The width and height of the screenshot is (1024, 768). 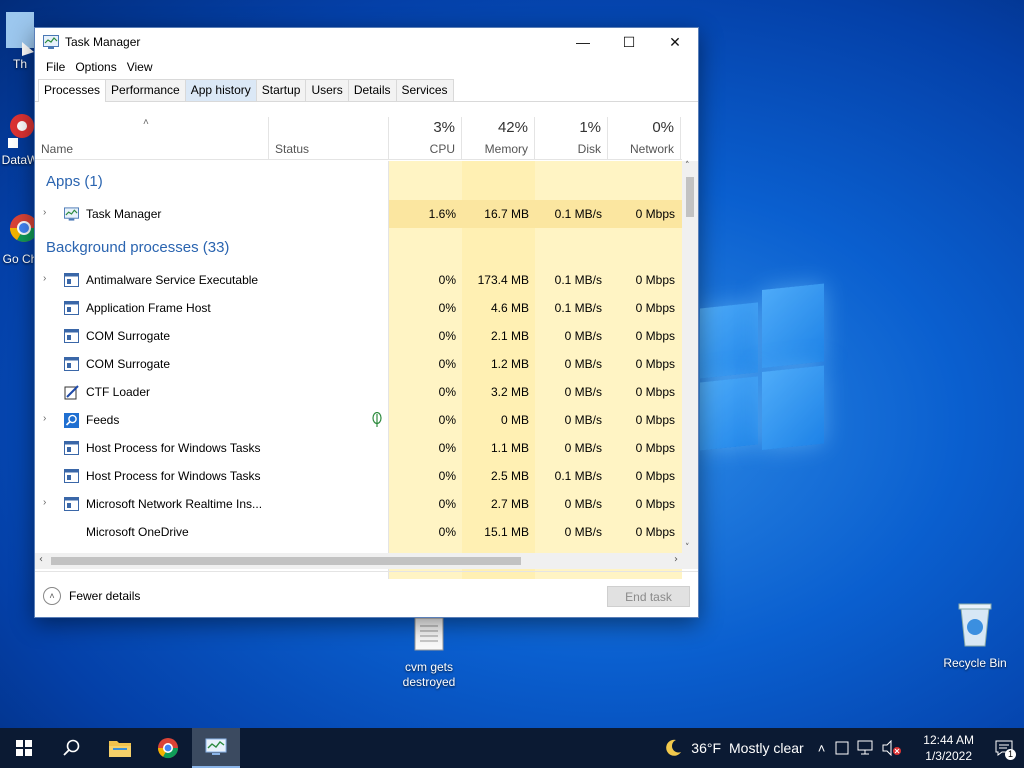 What do you see at coordinates (509, 336) in the screenshot?
I see `memory-value: 2.1 MB` at bounding box center [509, 336].